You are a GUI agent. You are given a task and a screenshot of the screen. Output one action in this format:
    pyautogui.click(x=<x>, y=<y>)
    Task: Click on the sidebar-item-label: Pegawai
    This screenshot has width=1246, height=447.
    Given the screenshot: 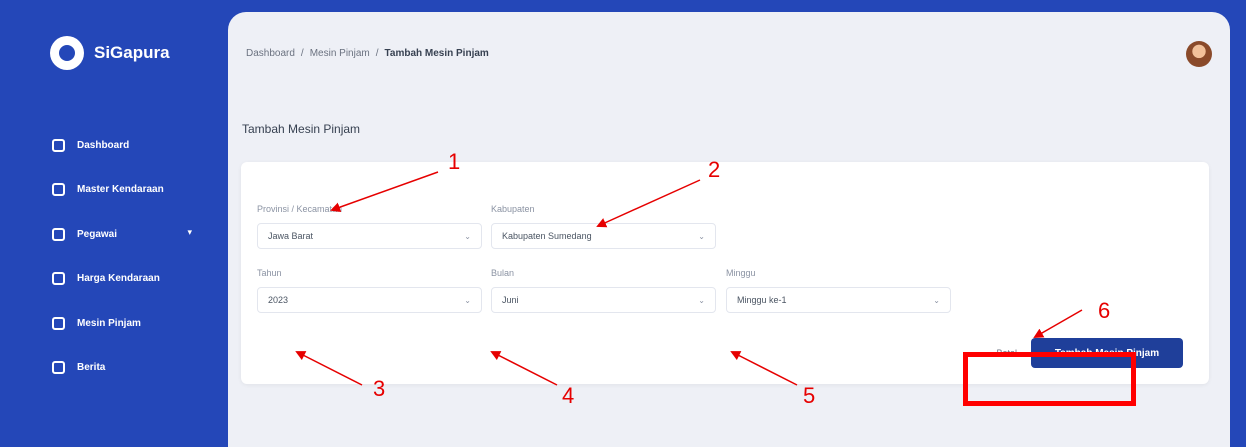 What is the action you would take?
    pyautogui.click(x=97, y=234)
    